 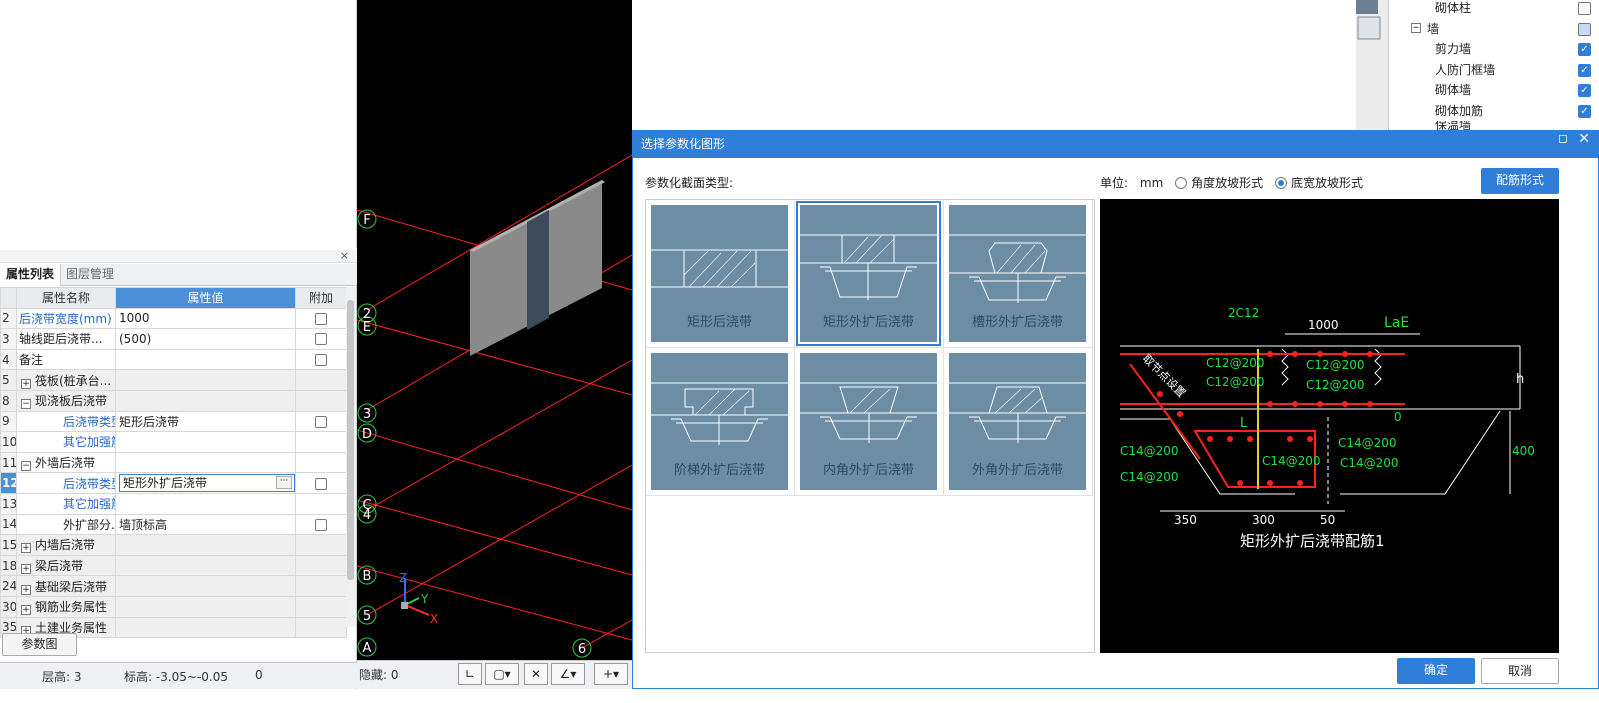 What do you see at coordinates (39, 644) in the screenshot?
I see `param-diagram-button: 参数图` at bounding box center [39, 644].